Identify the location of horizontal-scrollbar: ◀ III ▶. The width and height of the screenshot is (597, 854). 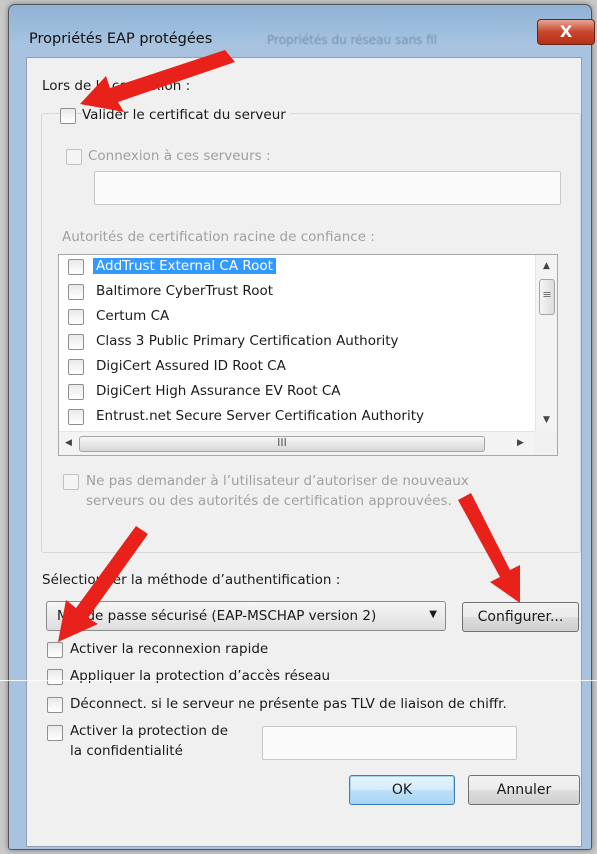
(298, 443).